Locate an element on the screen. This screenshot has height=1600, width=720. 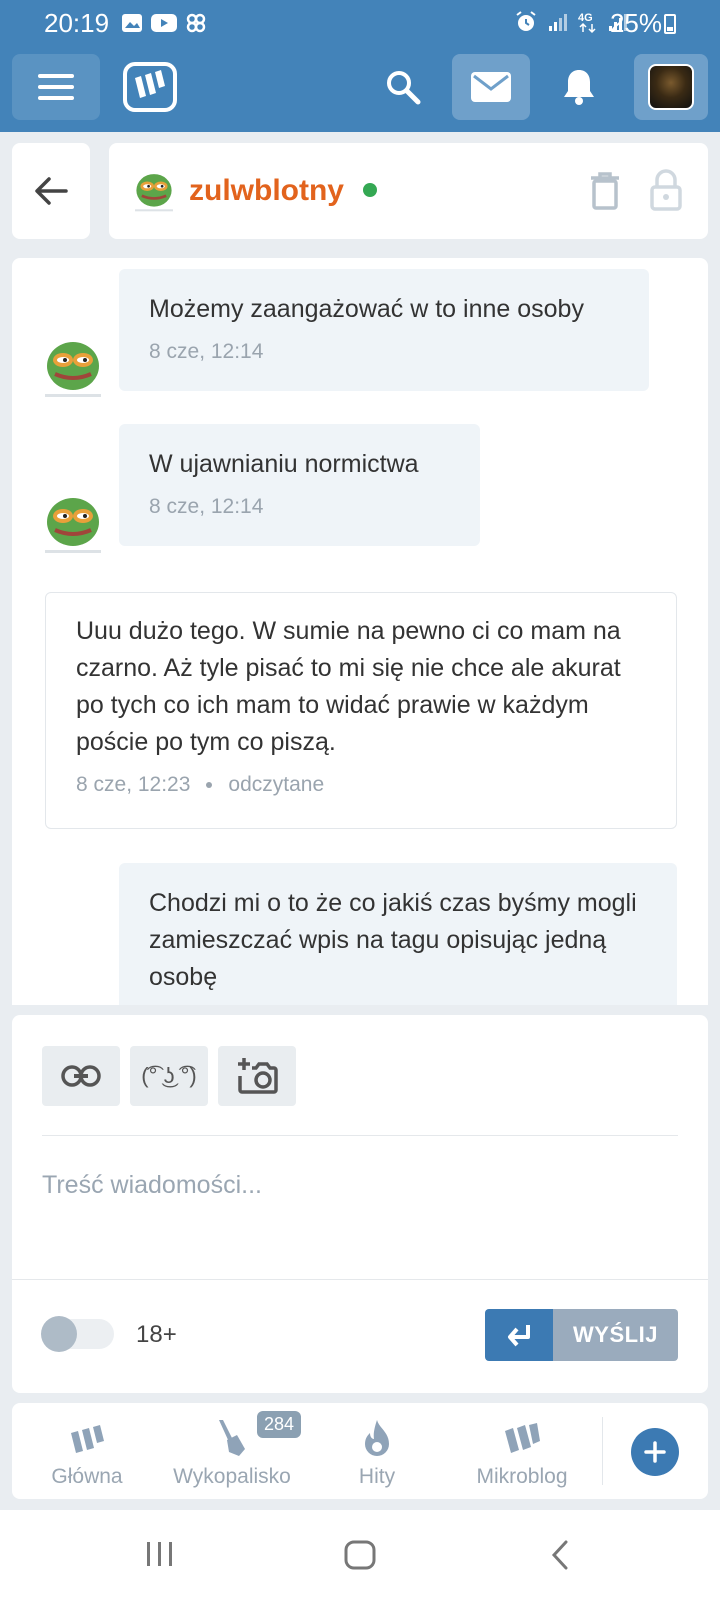
lenny-face-button: (͡° ͜ʖ ͡°) is located at coordinates (169, 1076).